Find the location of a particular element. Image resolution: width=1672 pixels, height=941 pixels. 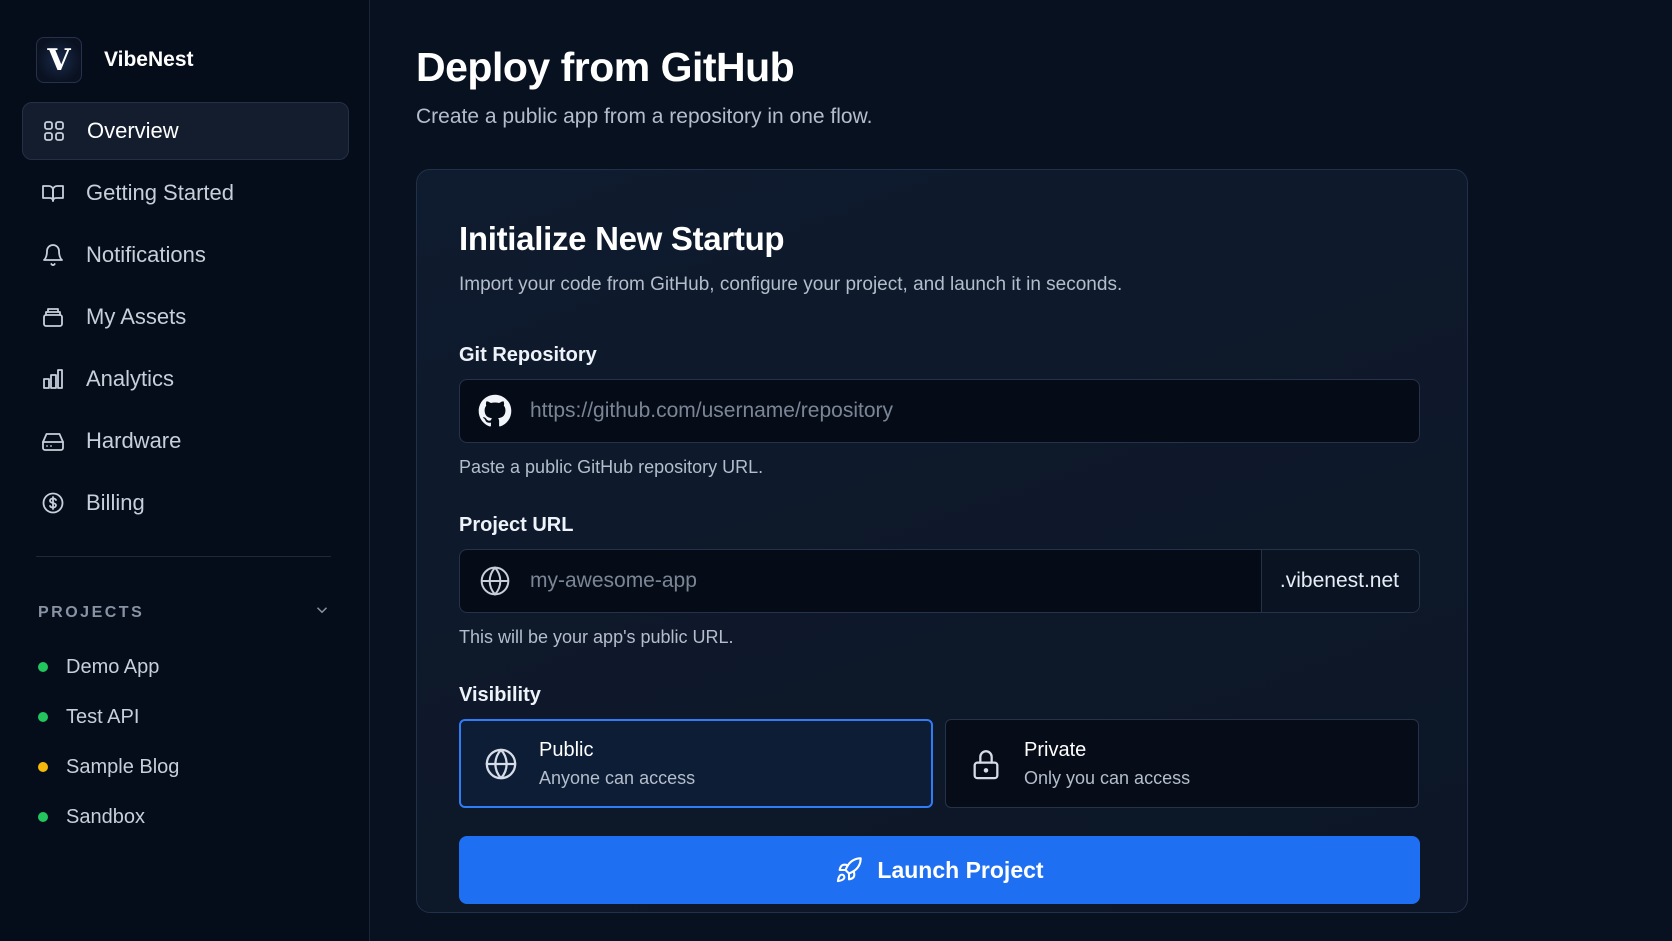

launch-project-label: Launch Project is located at coordinates (960, 869).